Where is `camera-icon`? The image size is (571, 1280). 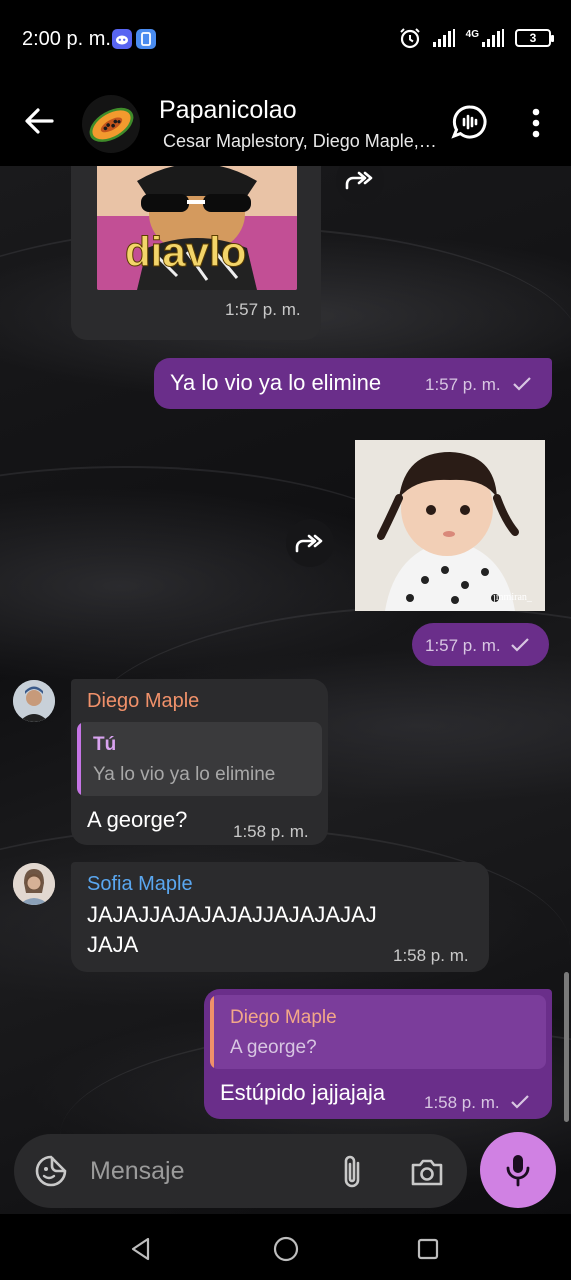 camera-icon is located at coordinates (427, 1172).